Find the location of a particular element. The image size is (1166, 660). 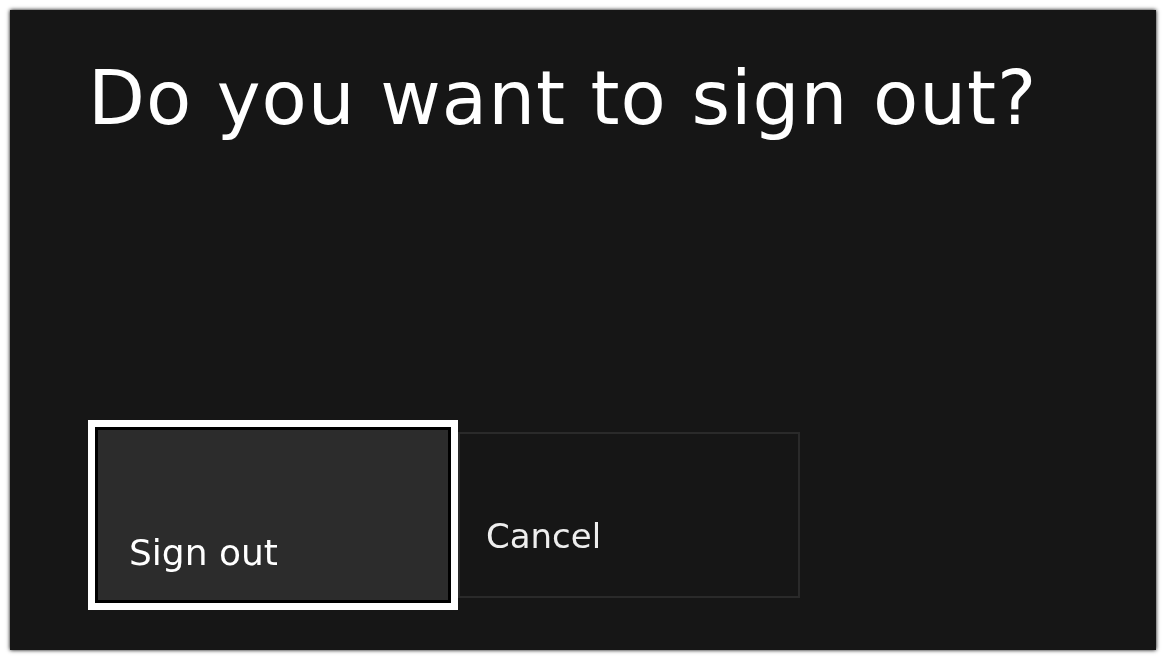

dialog-button: Sign out is located at coordinates (273, 515).